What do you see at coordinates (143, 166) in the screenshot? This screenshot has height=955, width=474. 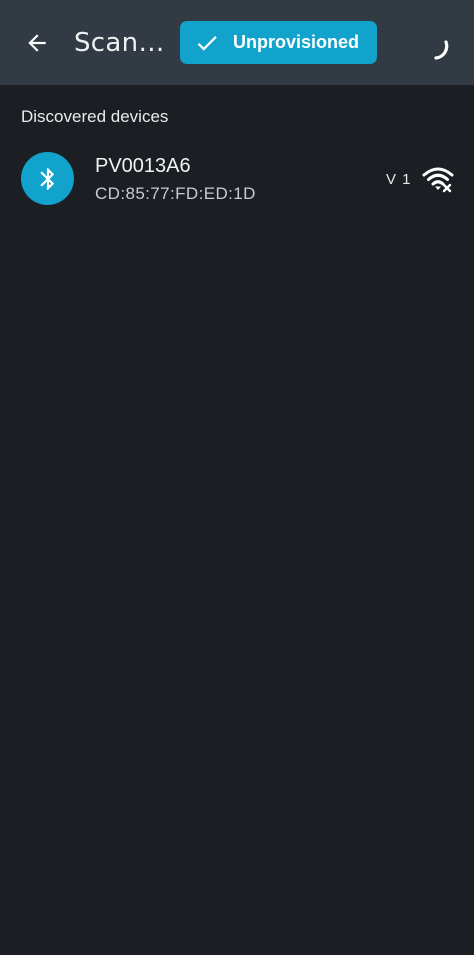 I see `device-name: PV0013A6` at bounding box center [143, 166].